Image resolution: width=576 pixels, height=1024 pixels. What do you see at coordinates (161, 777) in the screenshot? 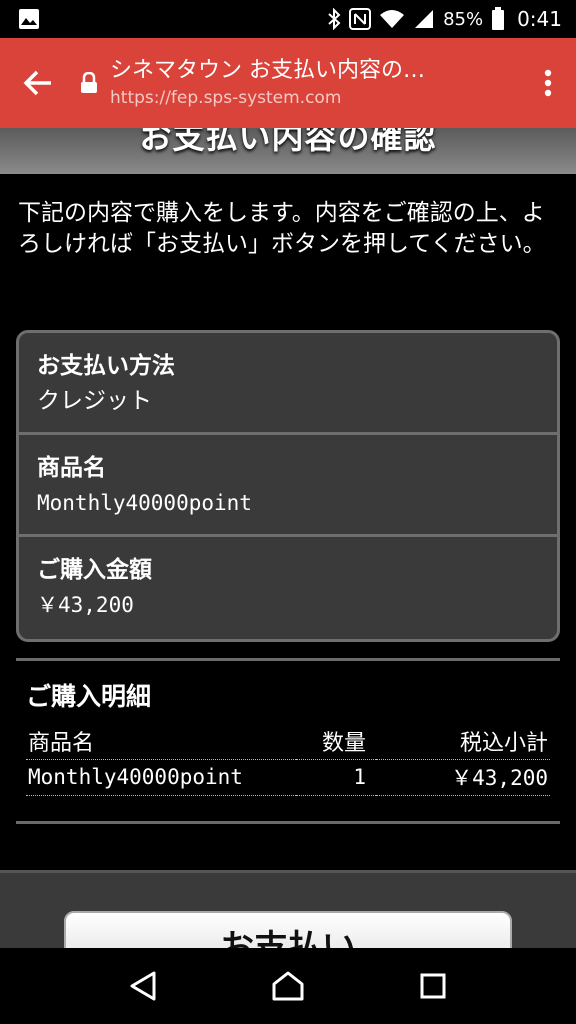
I see `row-product-name: Monthly40000point` at bounding box center [161, 777].